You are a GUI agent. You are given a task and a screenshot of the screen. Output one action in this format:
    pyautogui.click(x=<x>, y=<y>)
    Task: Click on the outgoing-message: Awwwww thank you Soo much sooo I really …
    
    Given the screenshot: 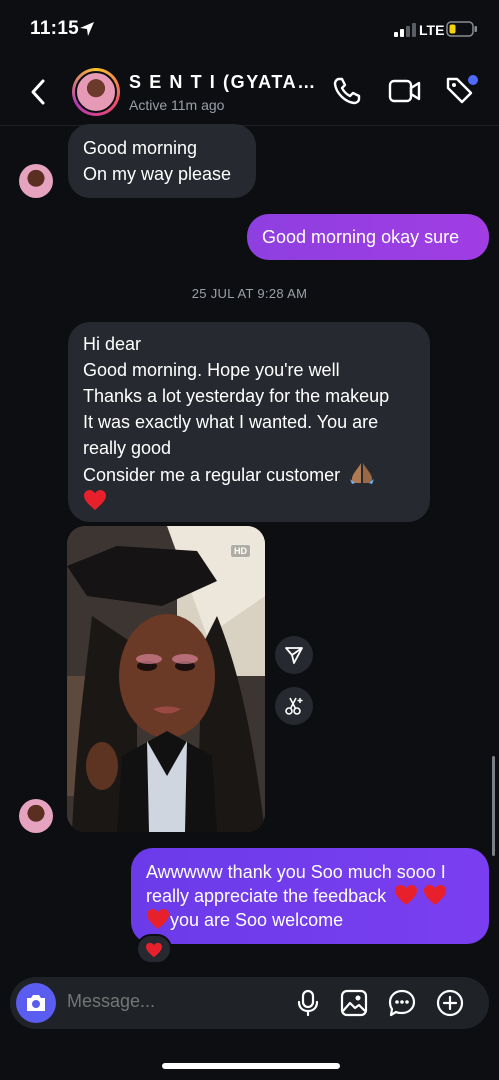 What is the action you would take?
    pyautogui.click(x=310, y=896)
    